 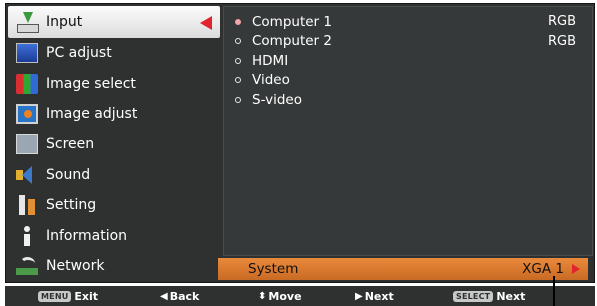 What do you see at coordinates (403, 269) in the screenshot?
I see `system-setting-bar: System XGA 1` at bounding box center [403, 269].